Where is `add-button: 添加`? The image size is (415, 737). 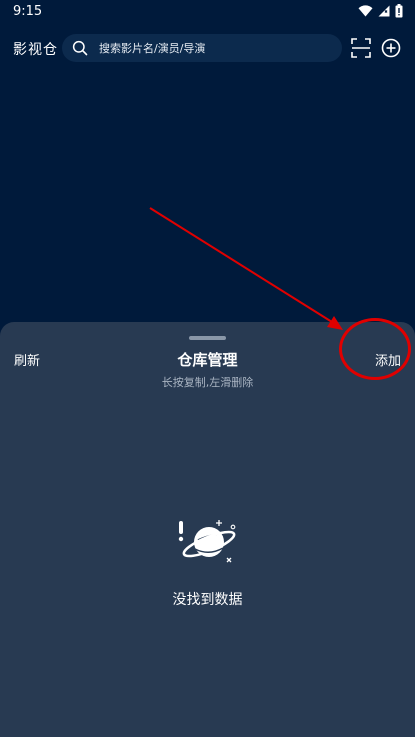 add-button: 添加 is located at coordinates (388, 359).